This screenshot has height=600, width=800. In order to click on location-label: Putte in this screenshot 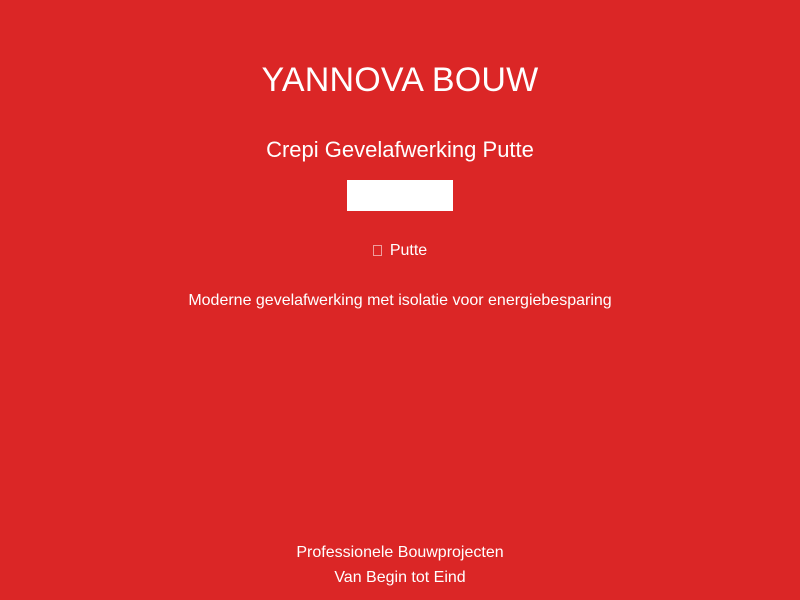, I will do `click(408, 250)`.